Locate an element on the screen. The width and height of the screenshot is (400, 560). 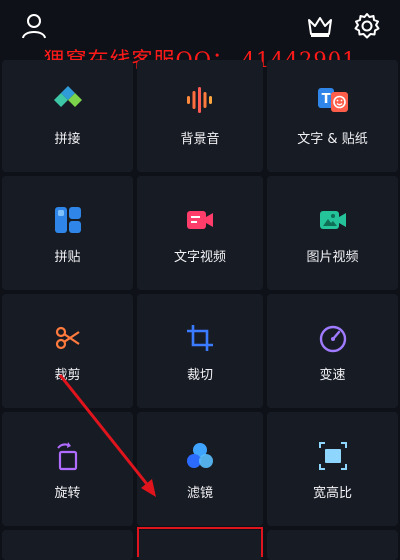
annotation-arrow is located at coordinates (107, 435).